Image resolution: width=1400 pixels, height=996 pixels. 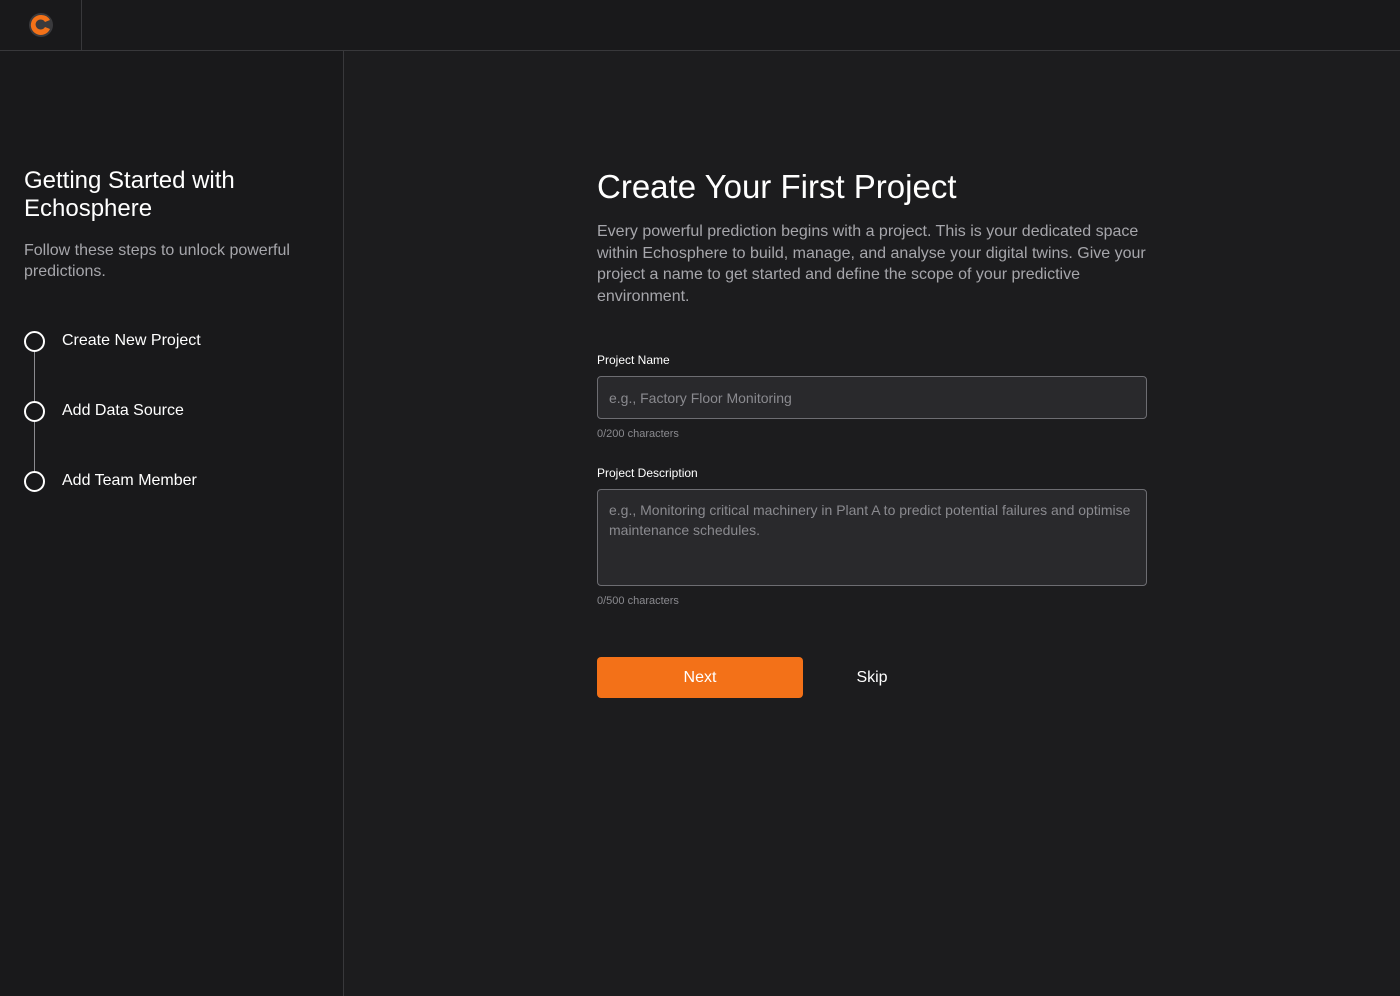 I want to click on step-label: Create New Project, so click(x=131, y=340).